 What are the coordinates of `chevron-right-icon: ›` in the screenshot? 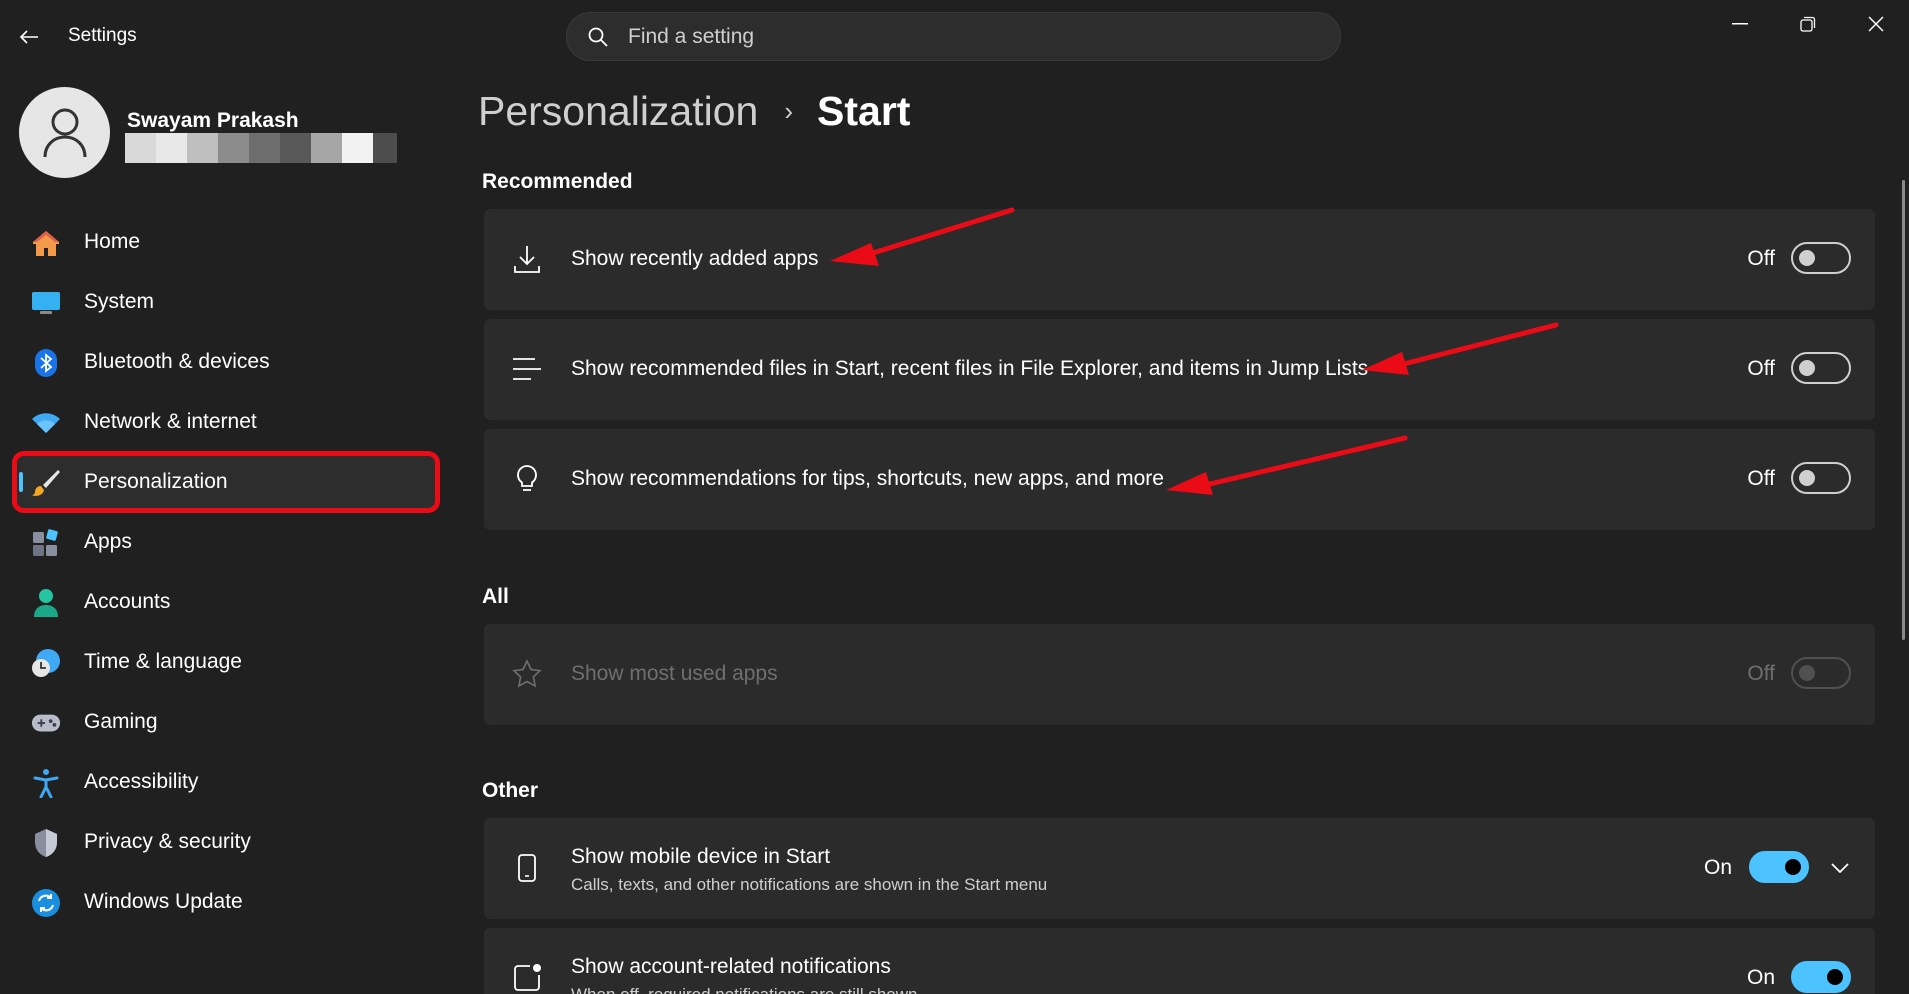 It's located at (789, 111).